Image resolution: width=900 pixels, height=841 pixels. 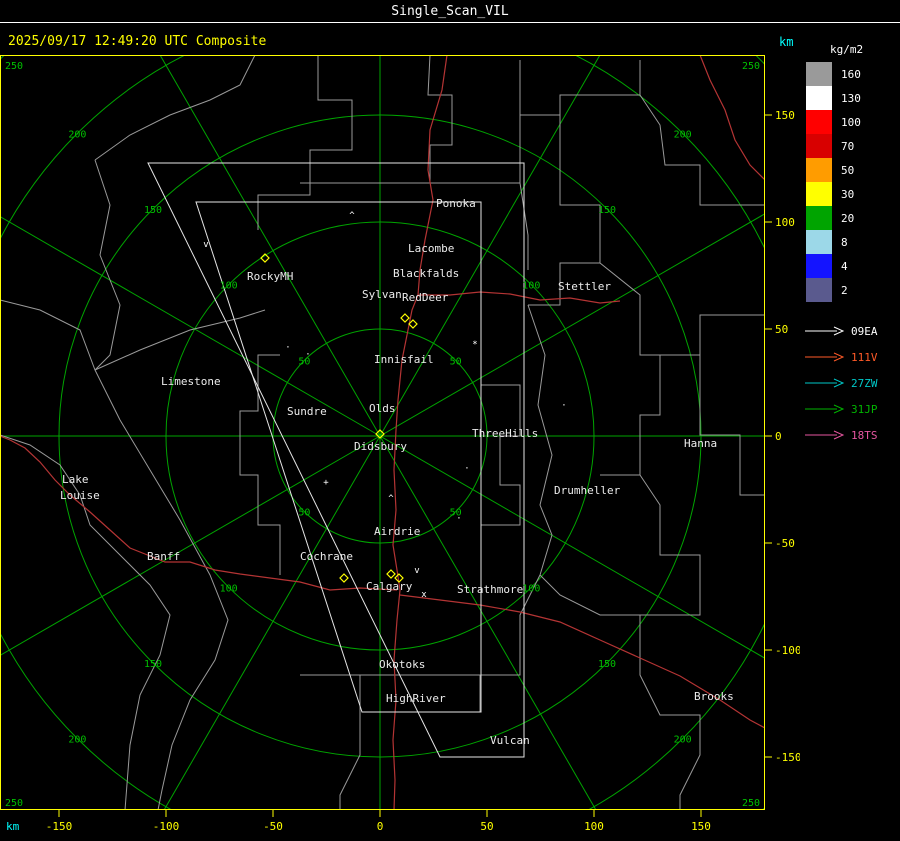 I want to click on colorbar-row: 20, so click(x=853, y=218).